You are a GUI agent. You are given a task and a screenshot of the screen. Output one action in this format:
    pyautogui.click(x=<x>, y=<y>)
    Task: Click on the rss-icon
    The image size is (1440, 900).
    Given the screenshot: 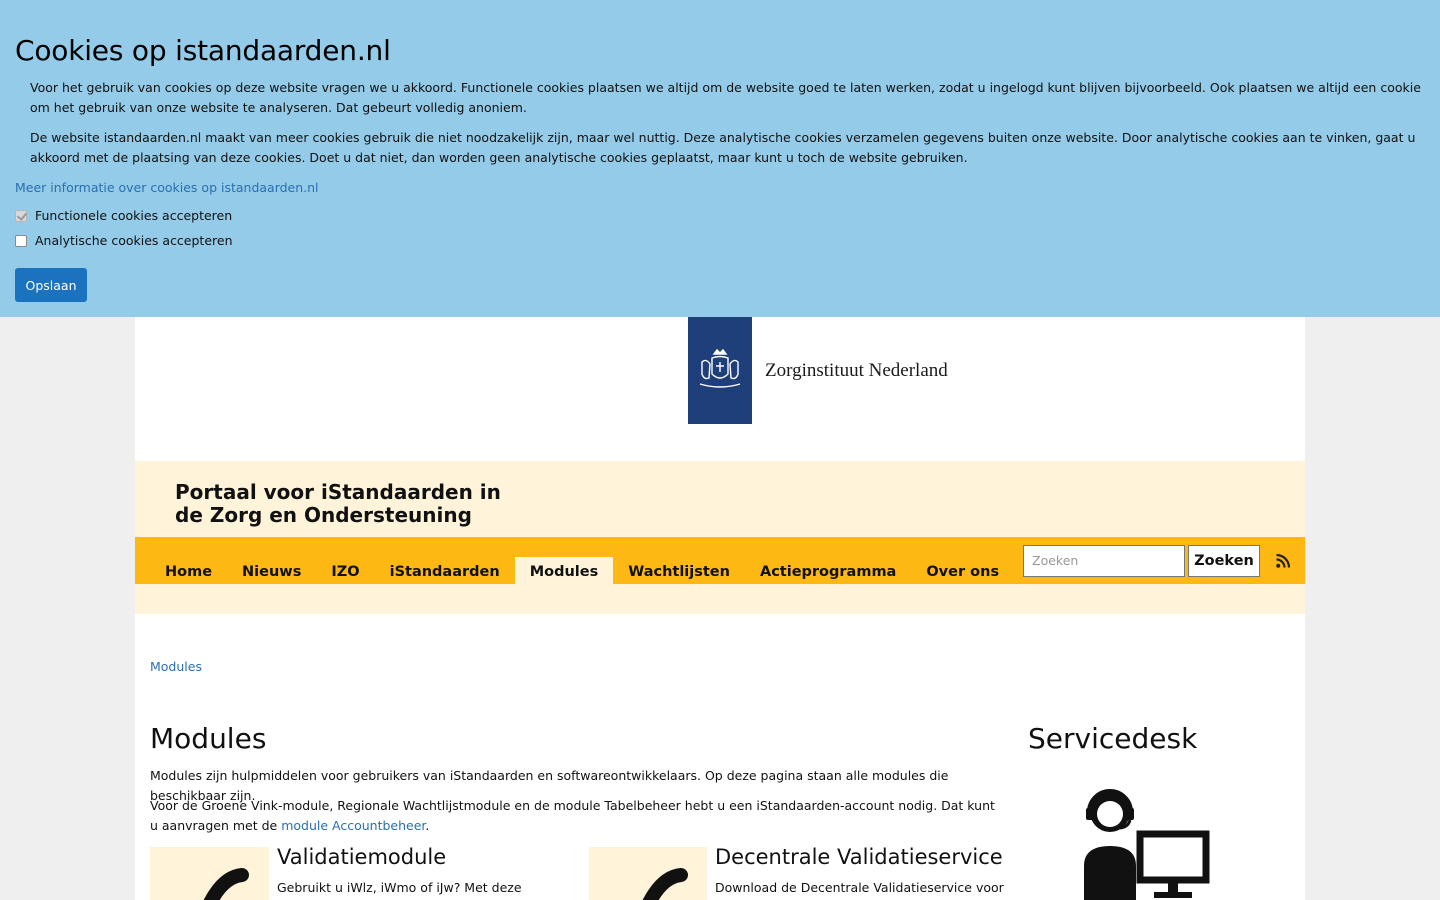 What is the action you would take?
    pyautogui.click(x=1283, y=561)
    